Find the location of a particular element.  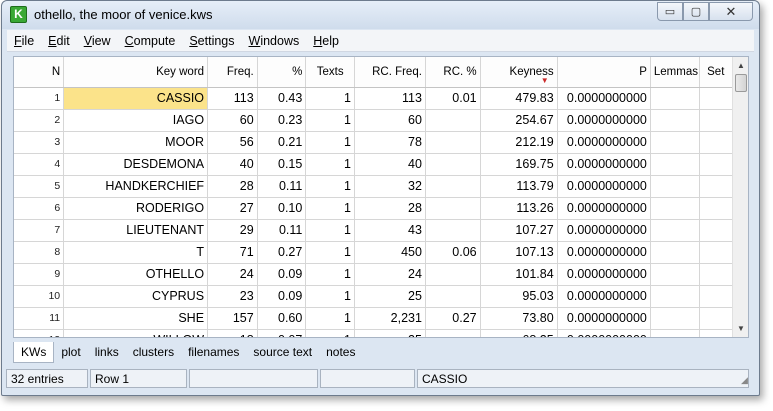

tab-notes: notes is located at coordinates (340, 352).